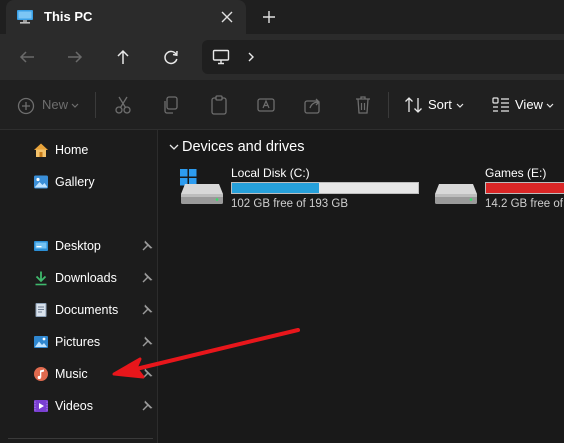 The image size is (564, 443). Describe the element at coordinates (440, 104) in the screenshot. I see `sort-button: Sort` at that location.